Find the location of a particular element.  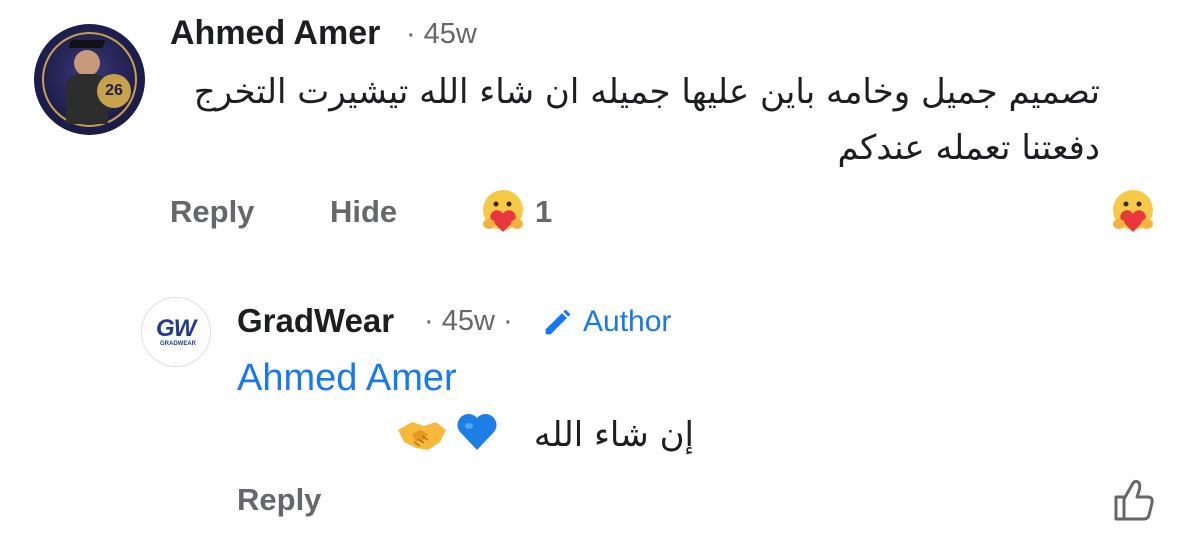

reply-time: 45w is located at coordinates (468, 321).